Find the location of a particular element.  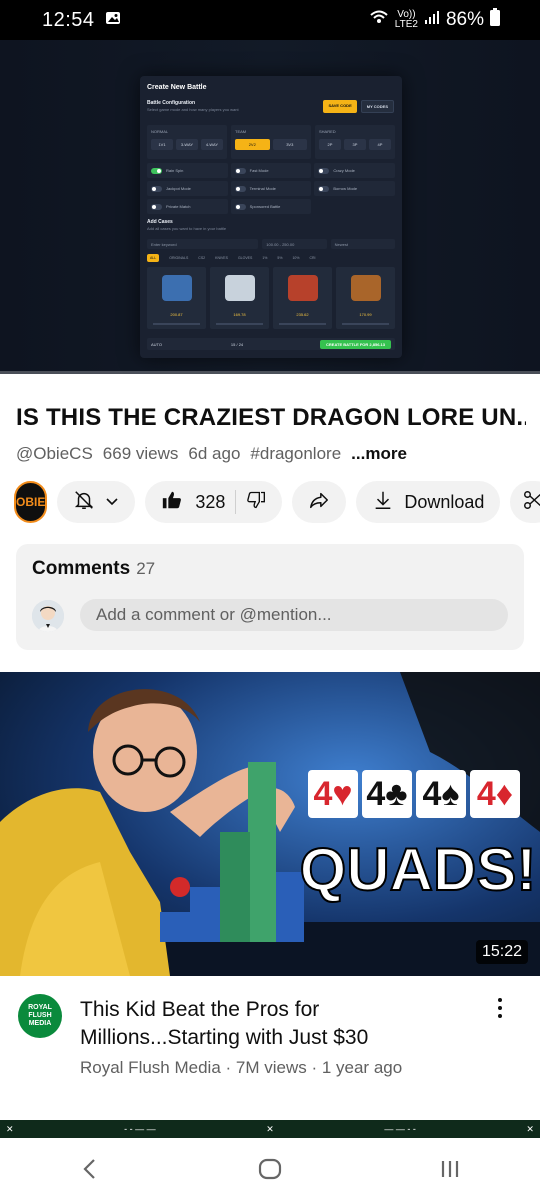

share-icon is located at coordinates (319, 502).